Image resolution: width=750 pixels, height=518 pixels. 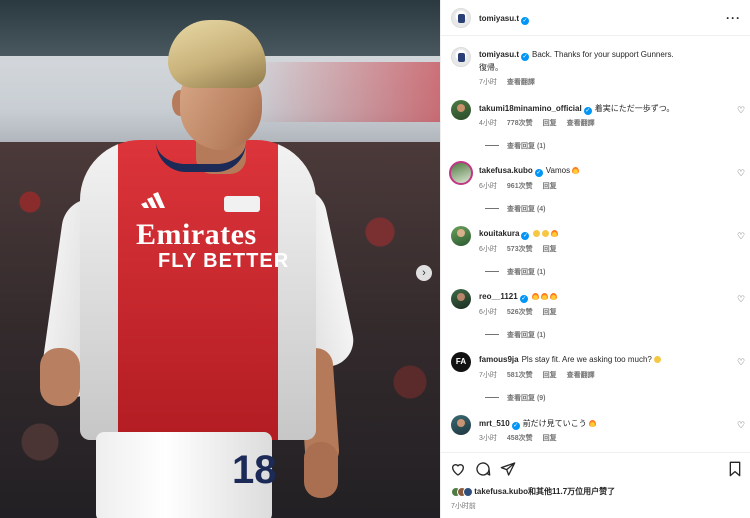 I want to click on comment-time: 4小时, so click(x=488, y=123).